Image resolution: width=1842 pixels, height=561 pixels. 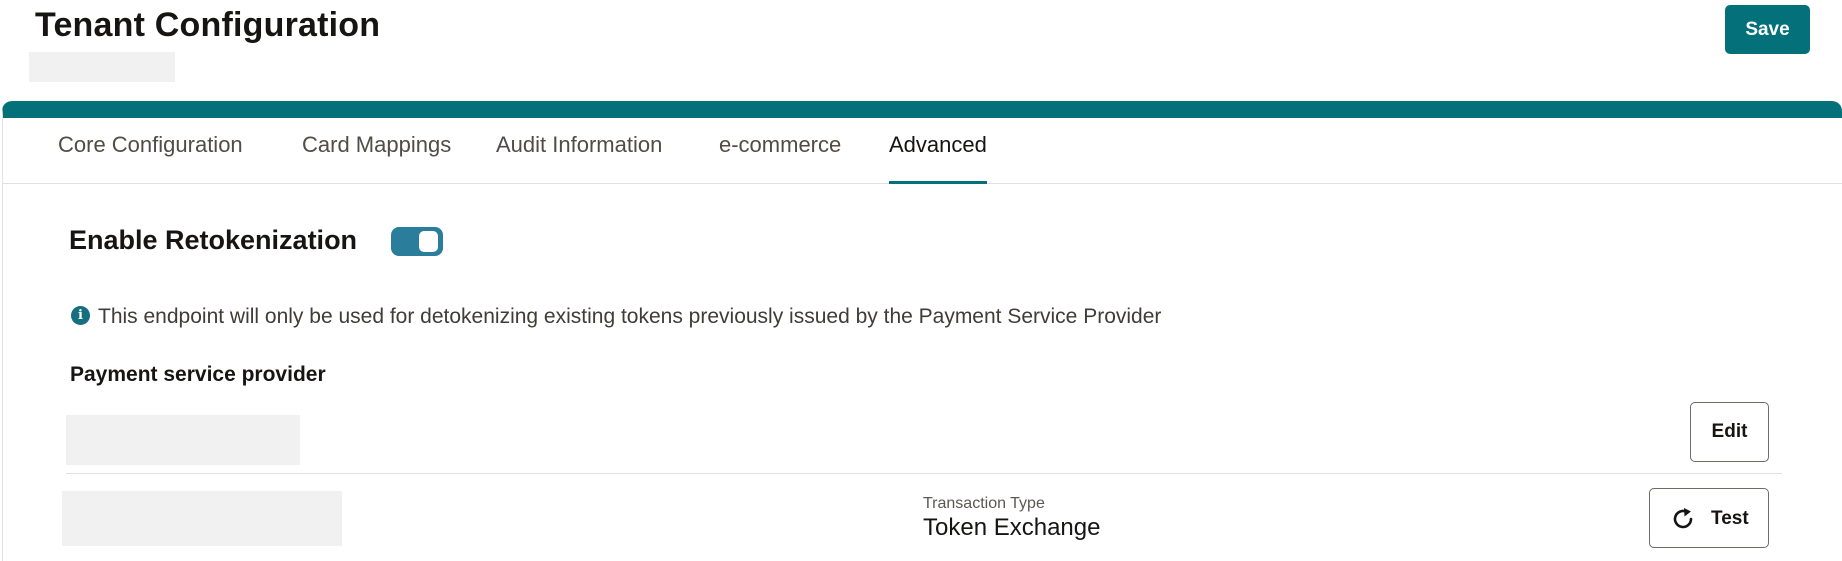 What do you see at coordinates (1730, 518) in the screenshot?
I see `test-button-label: Test` at bounding box center [1730, 518].